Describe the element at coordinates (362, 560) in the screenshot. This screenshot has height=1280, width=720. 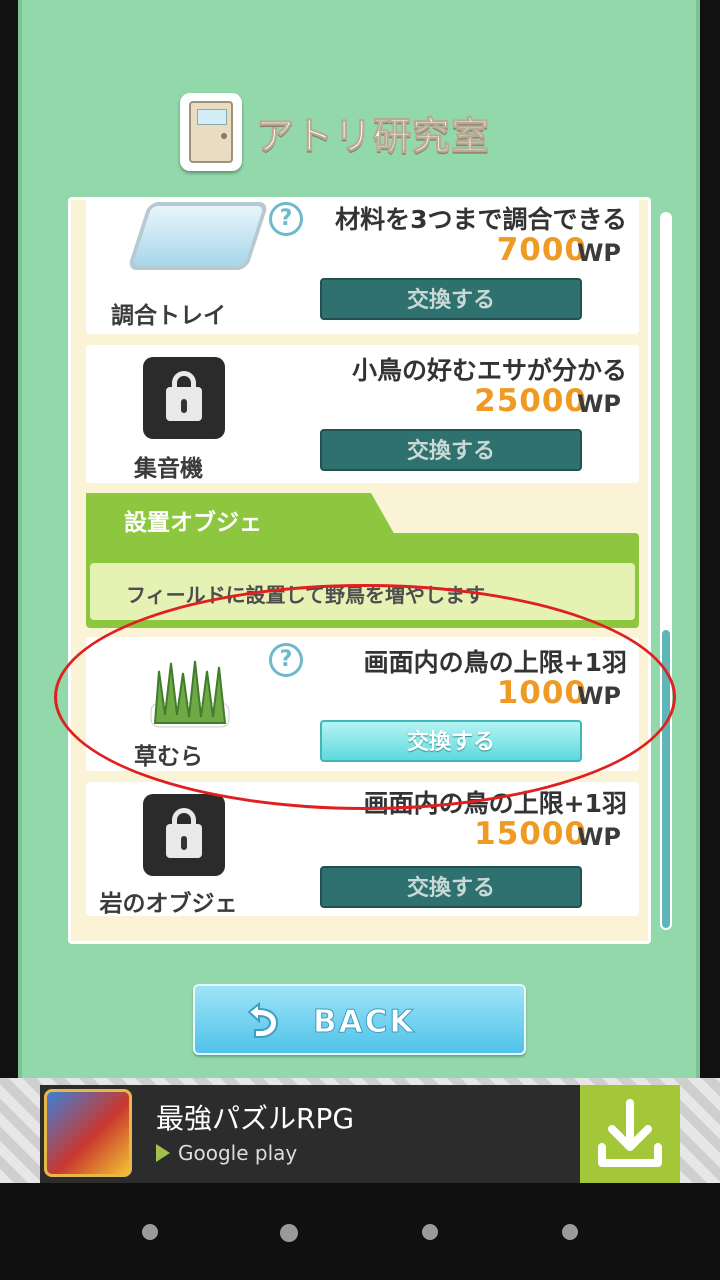
I see `section-header: 設置オブジェ フィールドに設置して野鳥を増やします` at that location.